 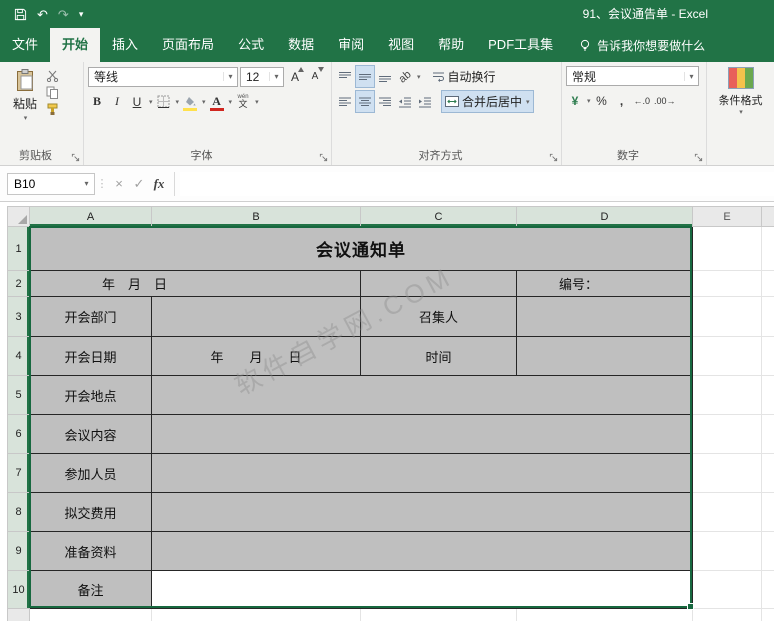 I want to click on form-convener-input-cell, so click(x=604, y=316).